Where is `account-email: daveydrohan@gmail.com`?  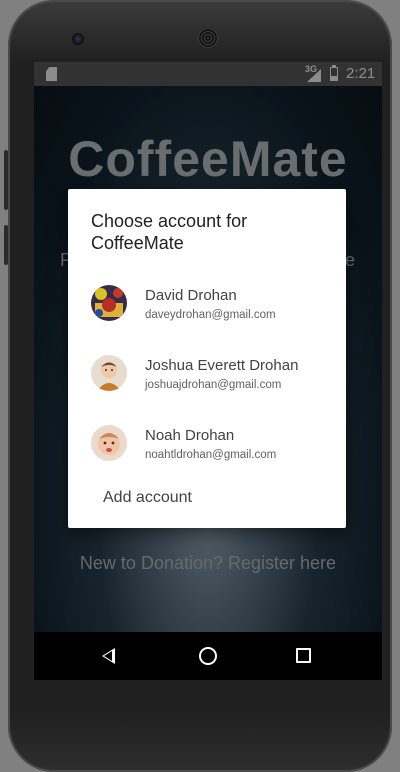
account-email: daveydrohan@gmail.com is located at coordinates (210, 315).